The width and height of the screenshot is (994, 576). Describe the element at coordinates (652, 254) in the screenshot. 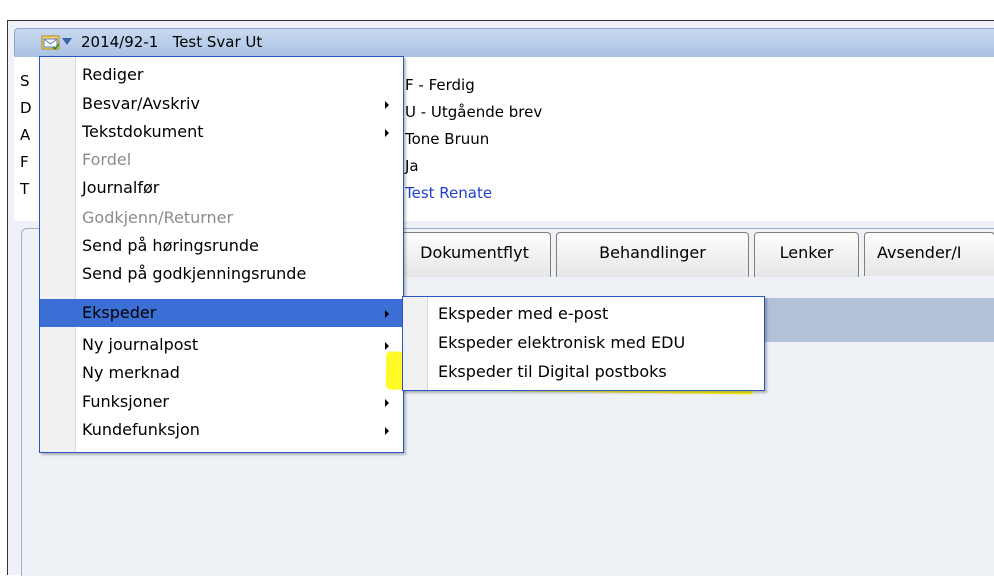

I see `tab-behandlinger: Behandlinger` at that location.